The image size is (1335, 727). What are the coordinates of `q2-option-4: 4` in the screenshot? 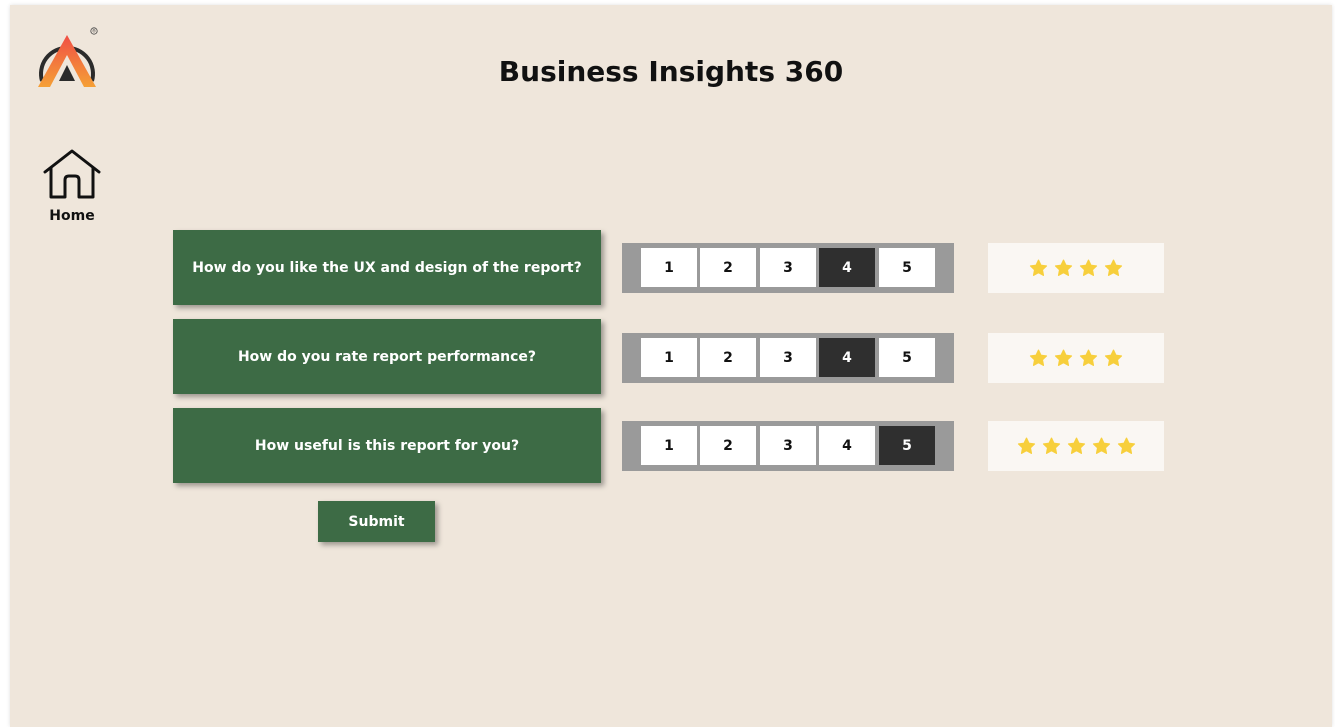 It's located at (847, 357).